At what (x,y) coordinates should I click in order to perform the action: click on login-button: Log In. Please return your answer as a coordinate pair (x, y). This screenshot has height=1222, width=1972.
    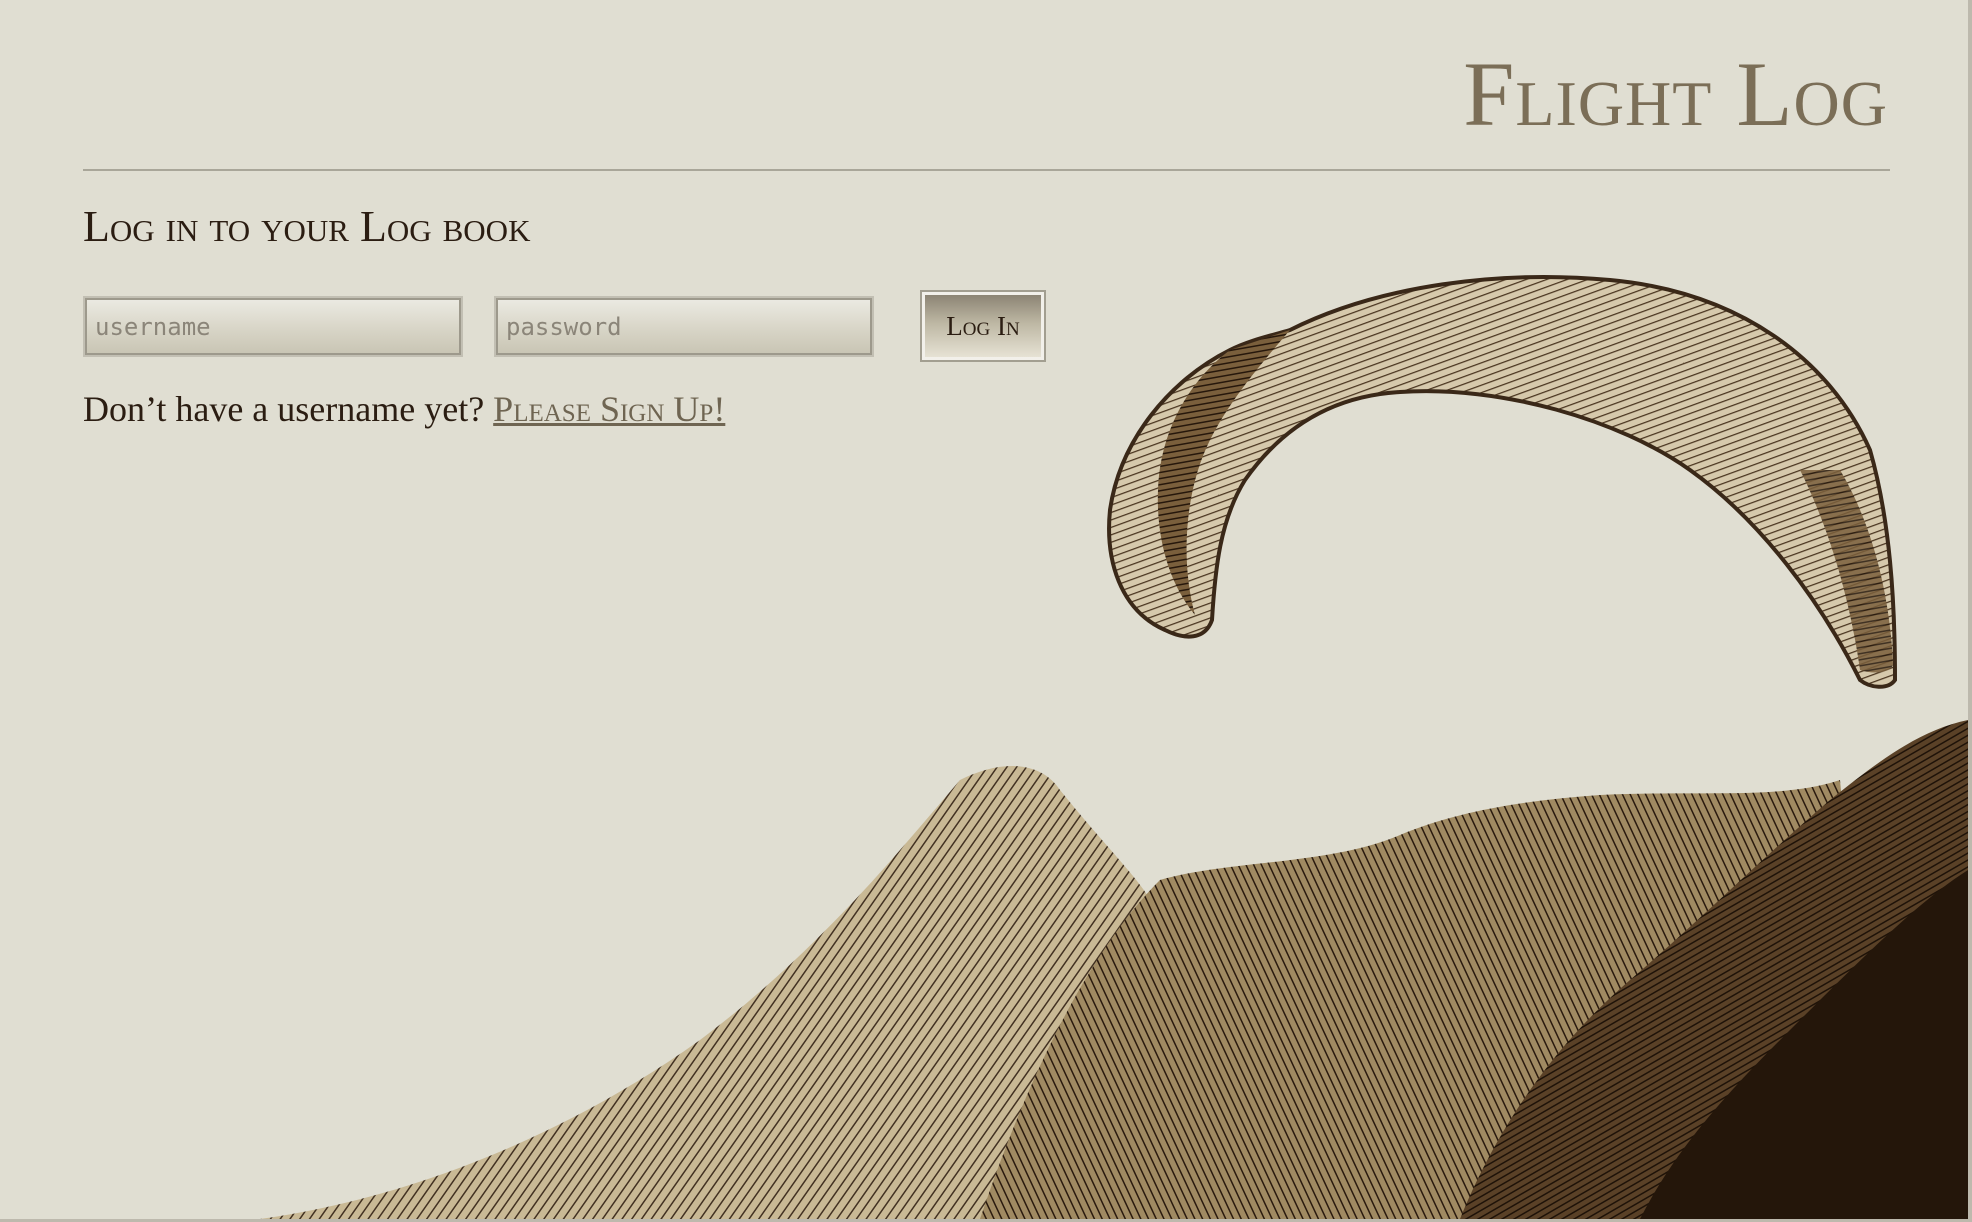
    Looking at the image, I should click on (983, 326).